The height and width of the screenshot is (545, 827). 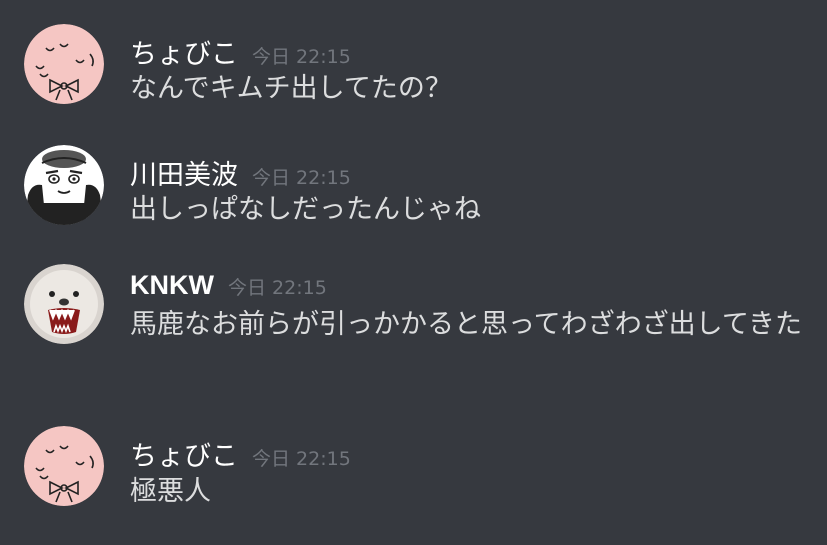 What do you see at coordinates (305, 209) in the screenshot?
I see `message-content: 出しっぱなしだったんじゃね` at bounding box center [305, 209].